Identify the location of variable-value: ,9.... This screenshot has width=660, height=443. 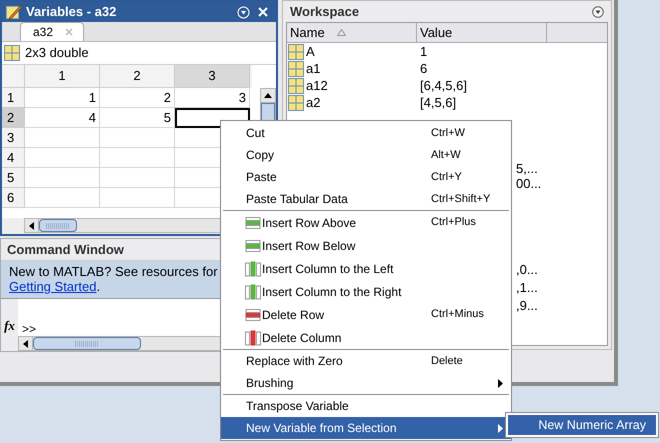
(527, 306).